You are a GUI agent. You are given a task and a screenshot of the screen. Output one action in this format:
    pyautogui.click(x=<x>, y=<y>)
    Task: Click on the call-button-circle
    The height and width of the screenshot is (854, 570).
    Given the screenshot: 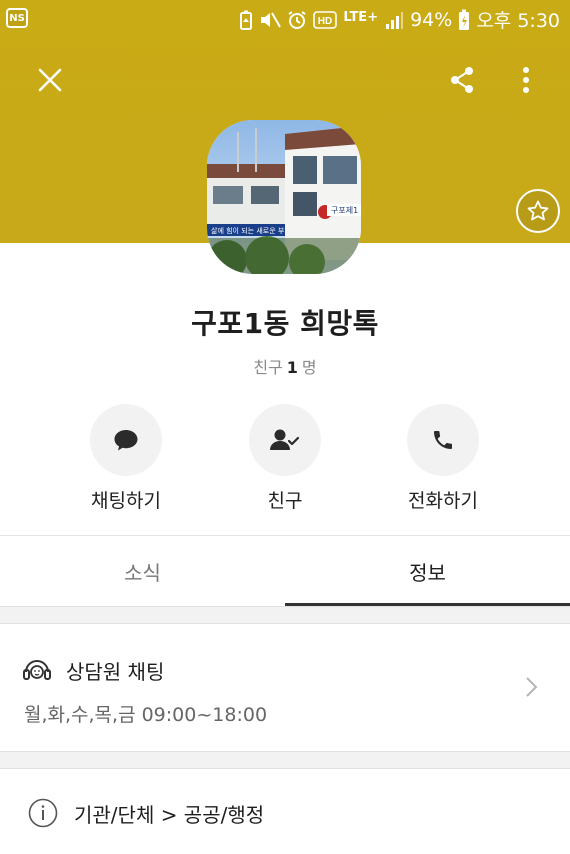 What is the action you would take?
    pyautogui.click(x=443, y=440)
    